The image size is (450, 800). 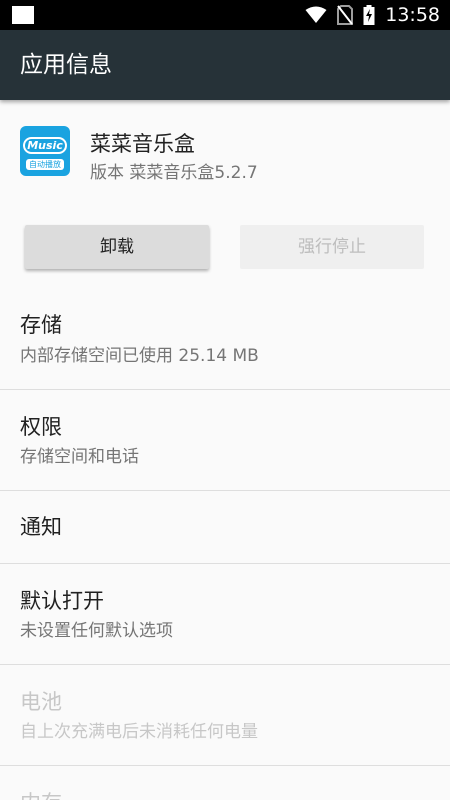 What do you see at coordinates (41, 795) in the screenshot?
I see `settings-item-title: 内存` at bounding box center [41, 795].